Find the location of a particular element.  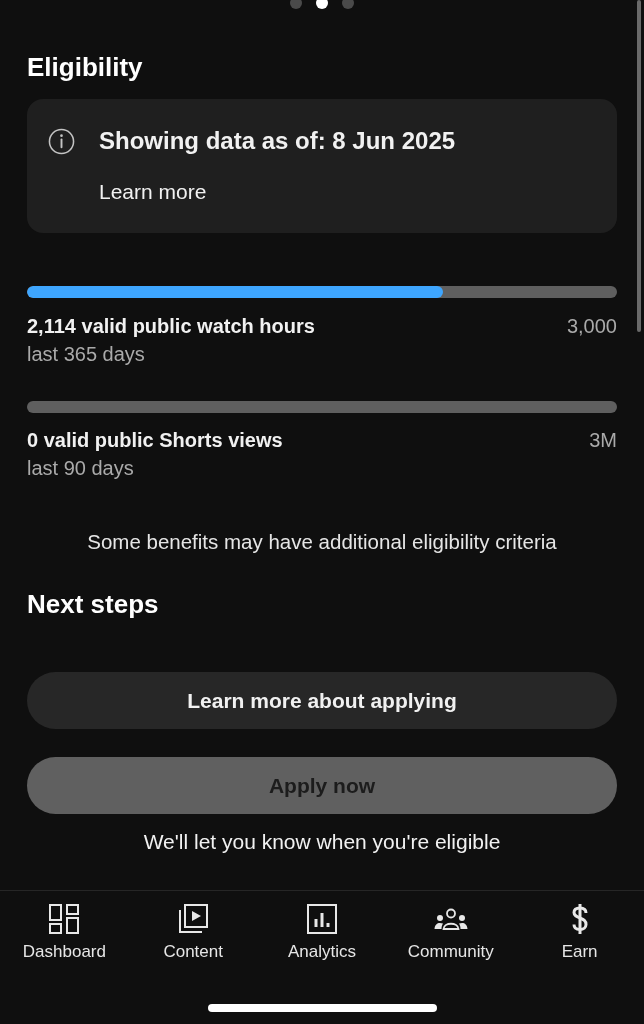

metric-period: last 365 days is located at coordinates (86, 354).